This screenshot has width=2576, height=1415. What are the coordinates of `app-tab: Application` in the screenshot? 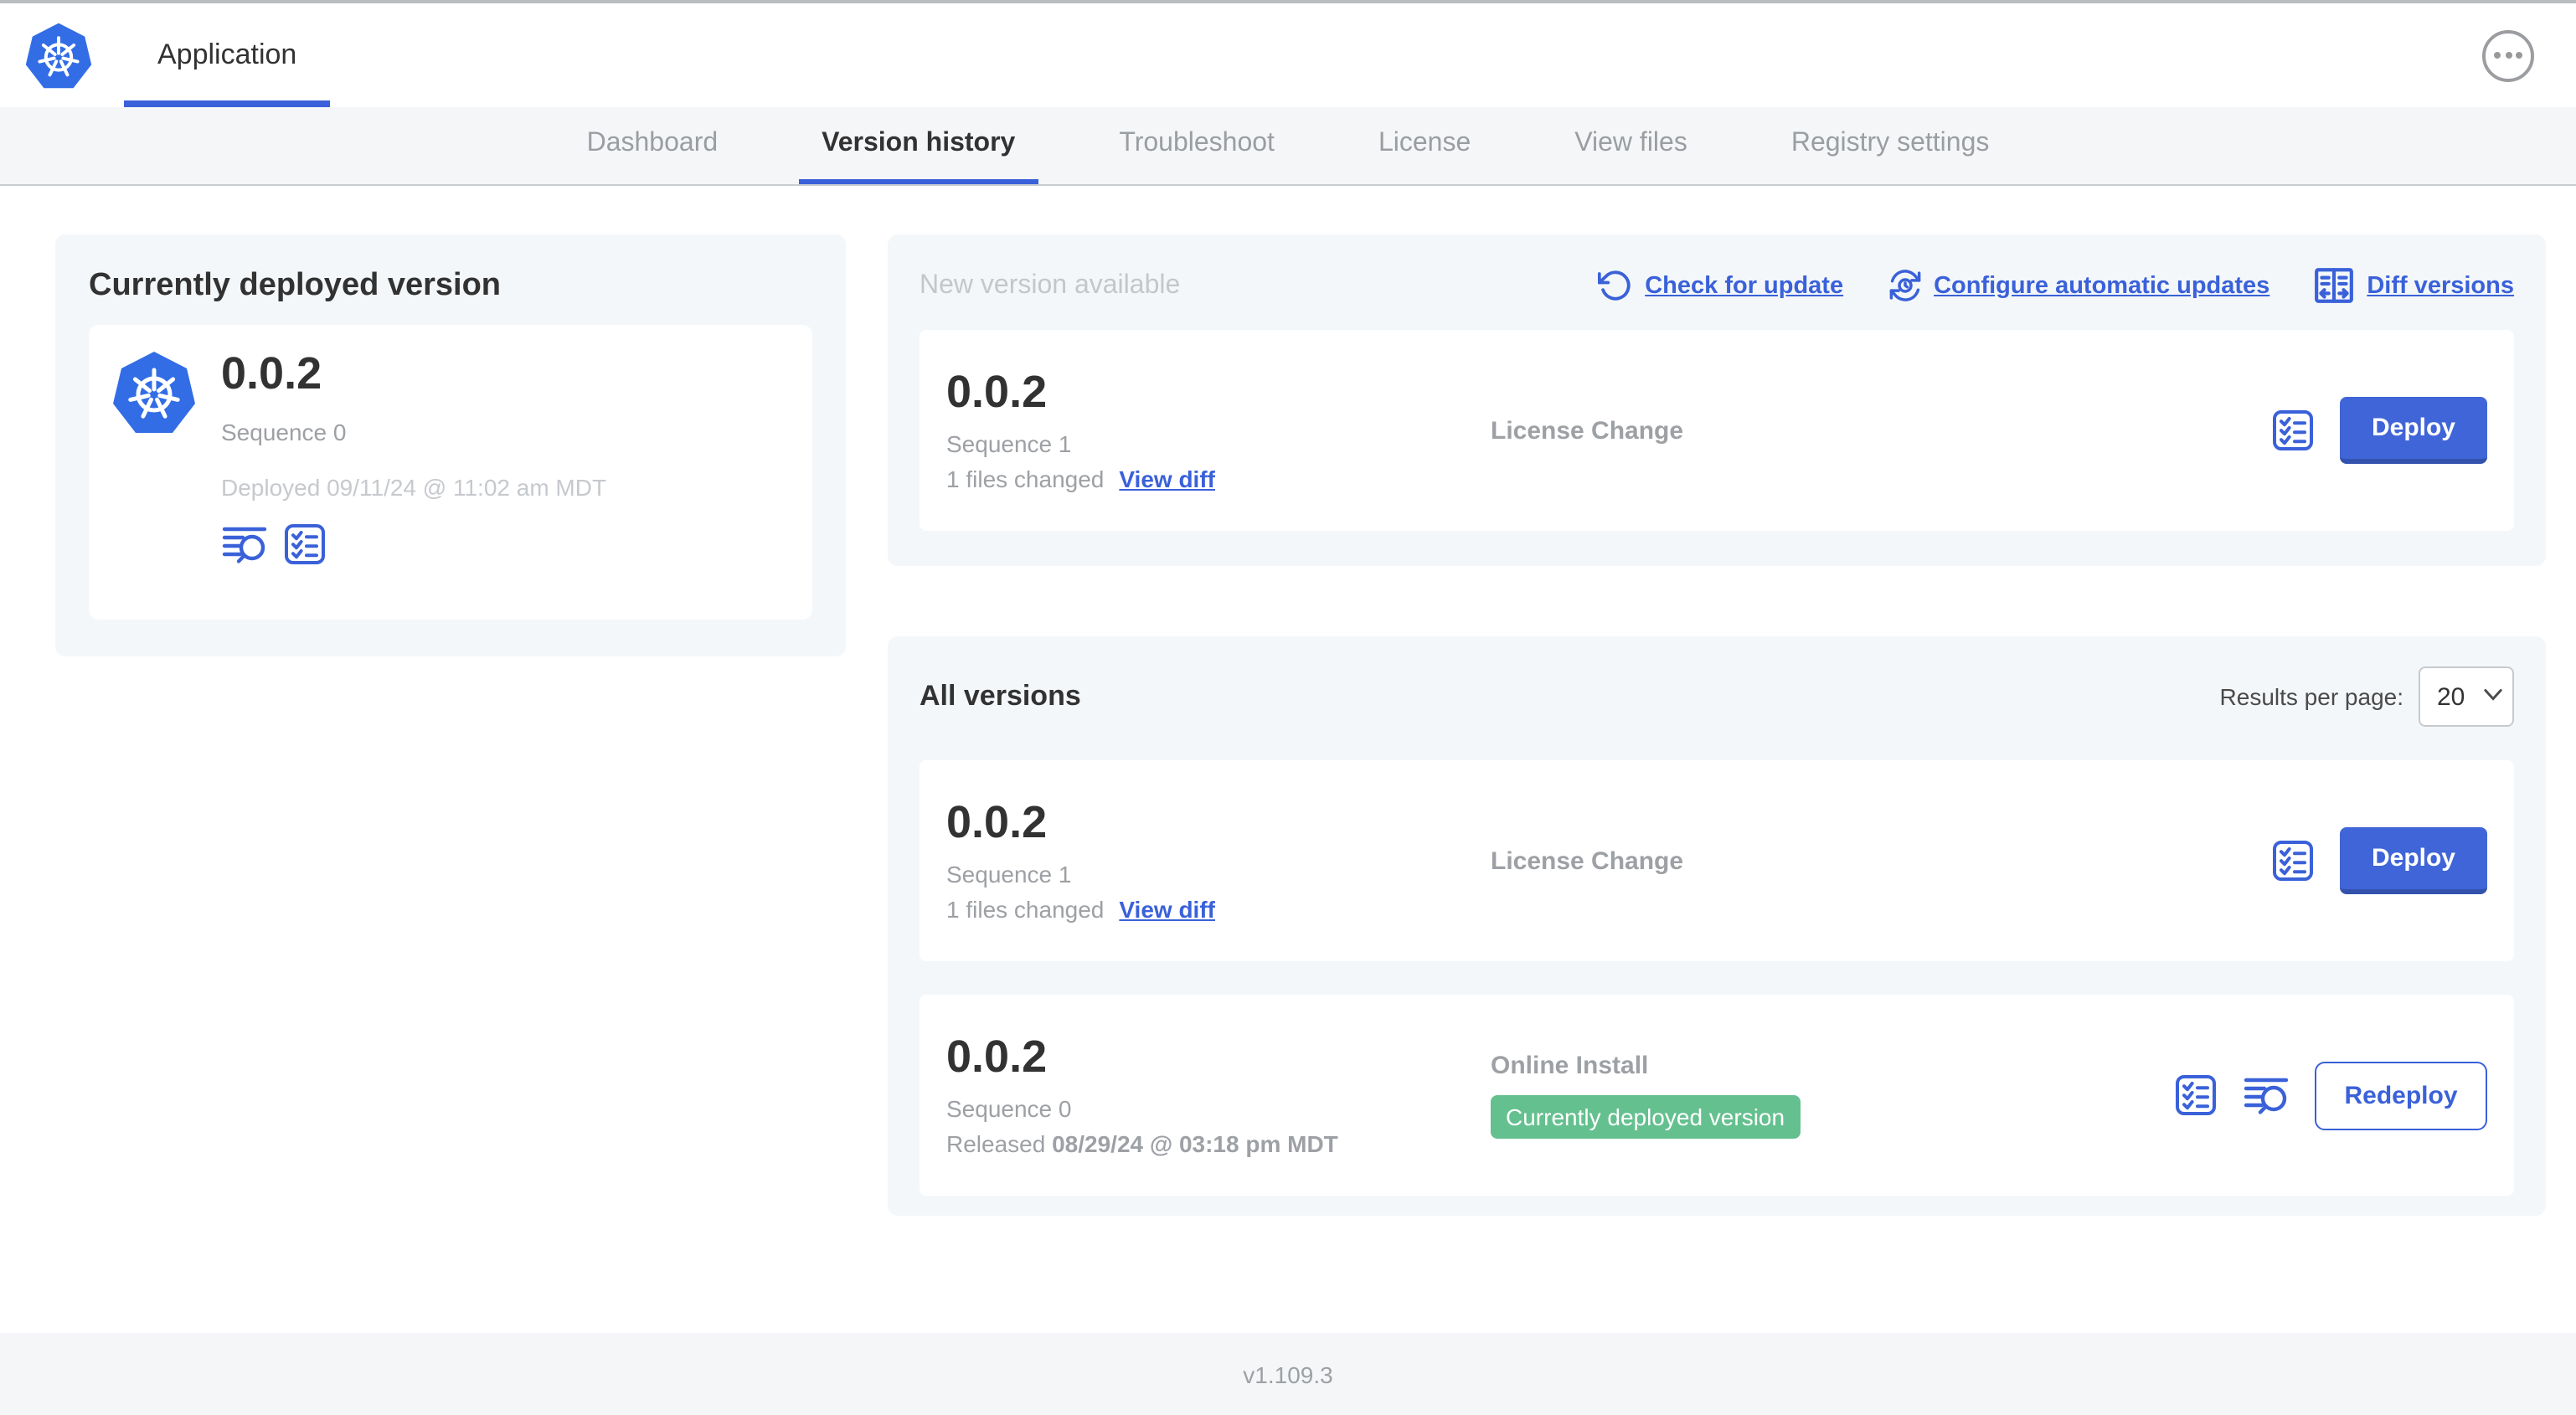 It's located at (227, 55).